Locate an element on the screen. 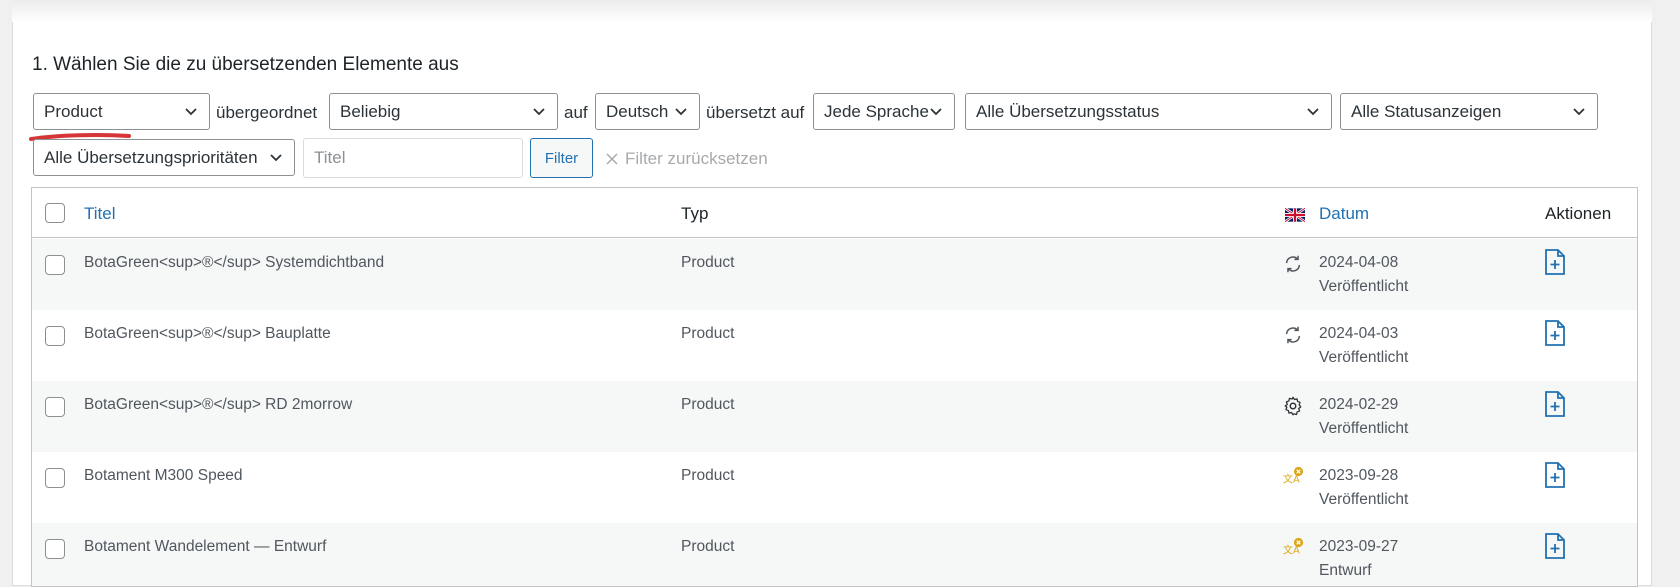  top-shadow is located at coordinates (832, 11).